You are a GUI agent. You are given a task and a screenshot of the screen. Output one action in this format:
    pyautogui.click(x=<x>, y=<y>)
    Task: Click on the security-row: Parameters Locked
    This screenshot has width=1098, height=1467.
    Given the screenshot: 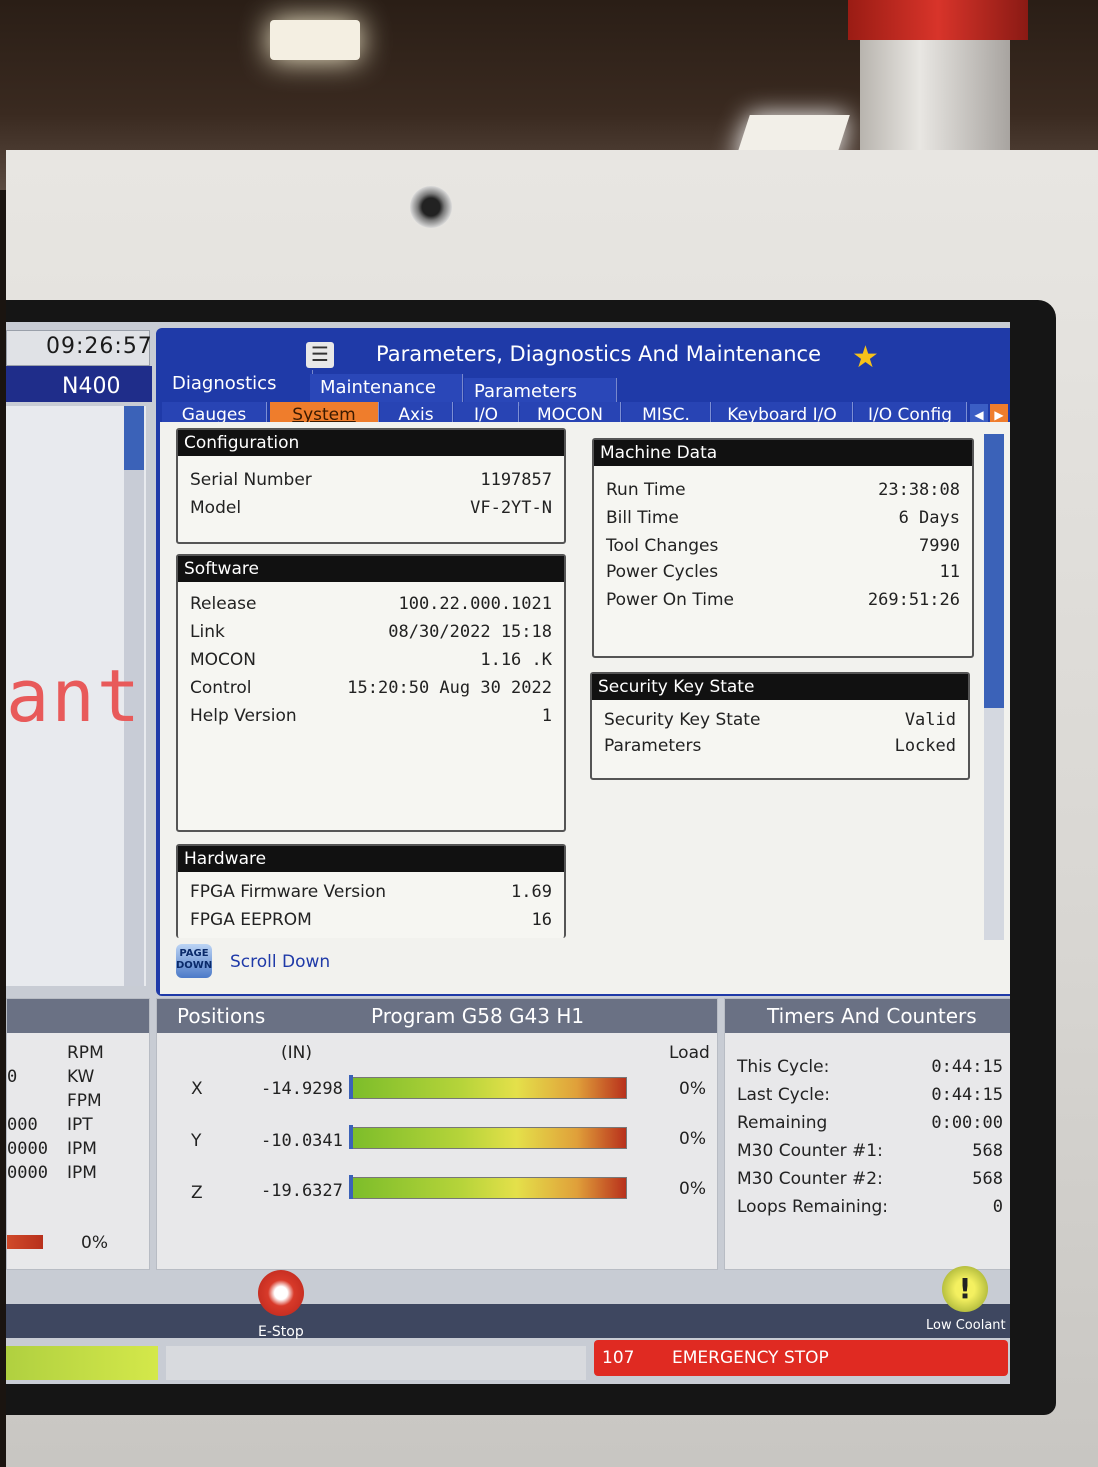 What is the action you would take?
    pyautogui.click(x=780, y=748)
    